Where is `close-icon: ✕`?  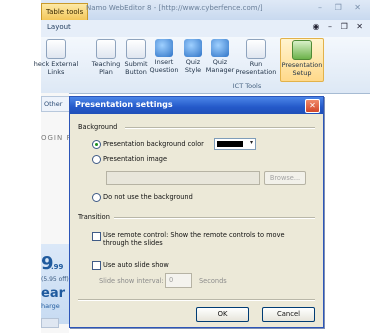 close-icon: ✕ is located at coordinates (312, 106).